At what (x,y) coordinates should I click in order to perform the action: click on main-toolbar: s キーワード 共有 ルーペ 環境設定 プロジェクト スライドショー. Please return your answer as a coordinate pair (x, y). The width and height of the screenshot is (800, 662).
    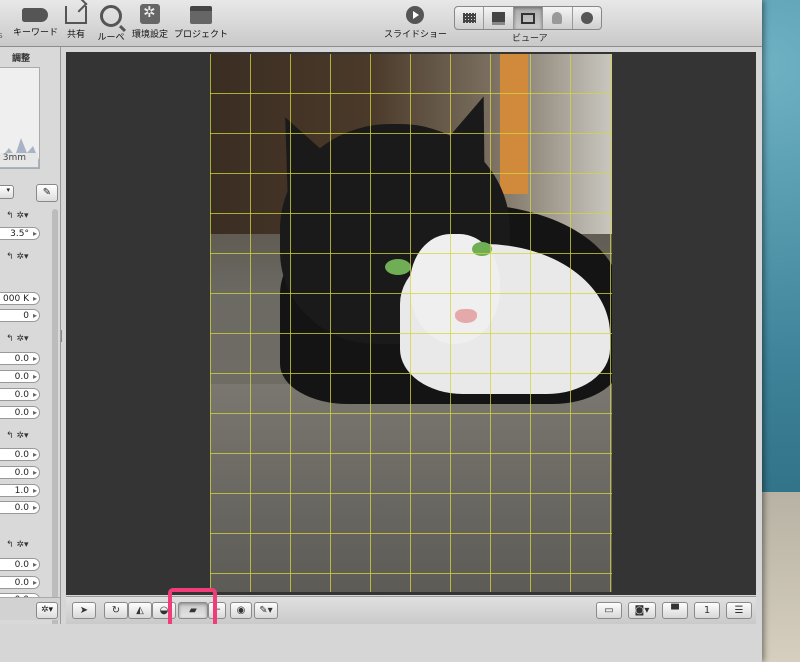
    Looking at the image, I should click on (381, 23).